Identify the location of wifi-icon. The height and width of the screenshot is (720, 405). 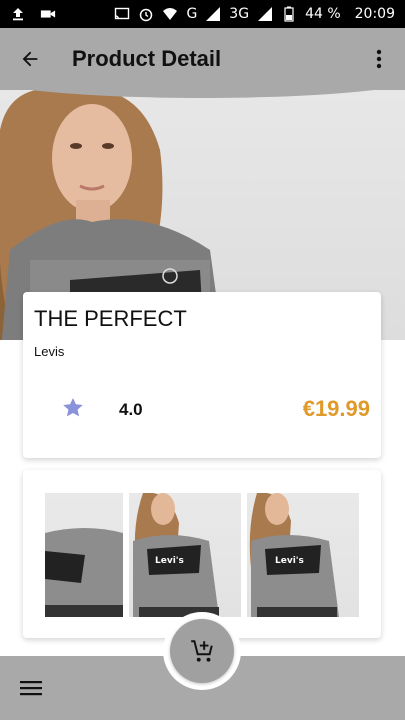
(170, 14).